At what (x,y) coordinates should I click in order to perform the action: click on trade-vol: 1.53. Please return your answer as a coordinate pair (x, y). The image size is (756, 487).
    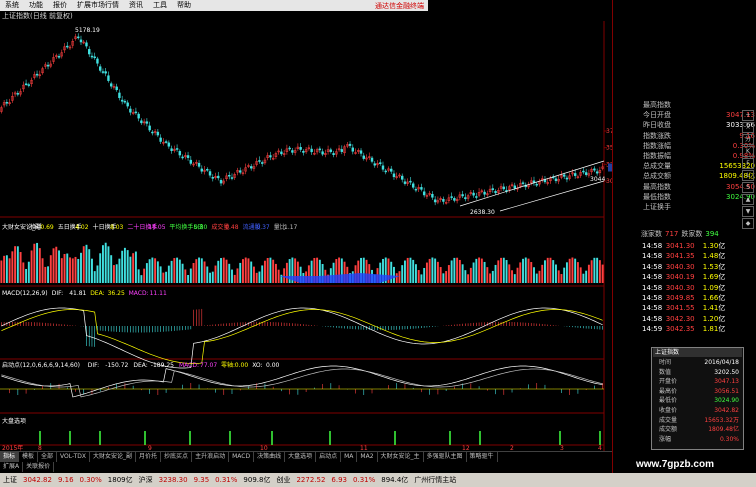
    Looking at the image, I should click on (710, 266).